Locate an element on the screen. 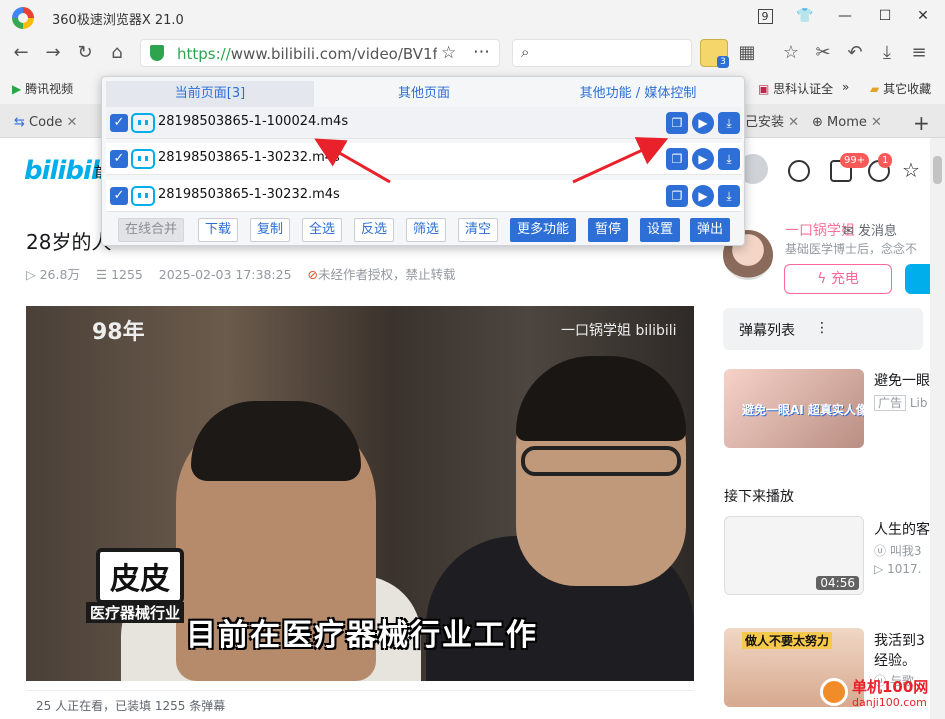  search-input: ⌕ is located at coordinates (602, 53).